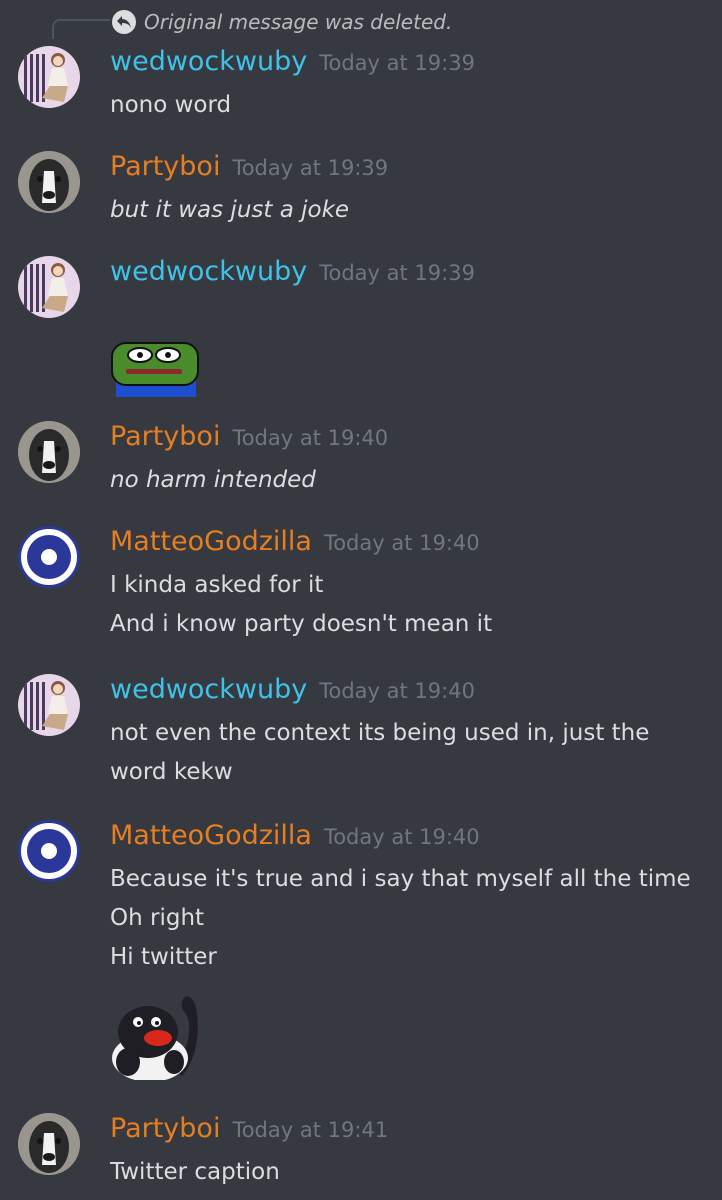 The height and width of the screenshot is (1200, 722). Describe the element at coordinates (171, 105) in the screenshot. I see `message-text: nono word` at that location.